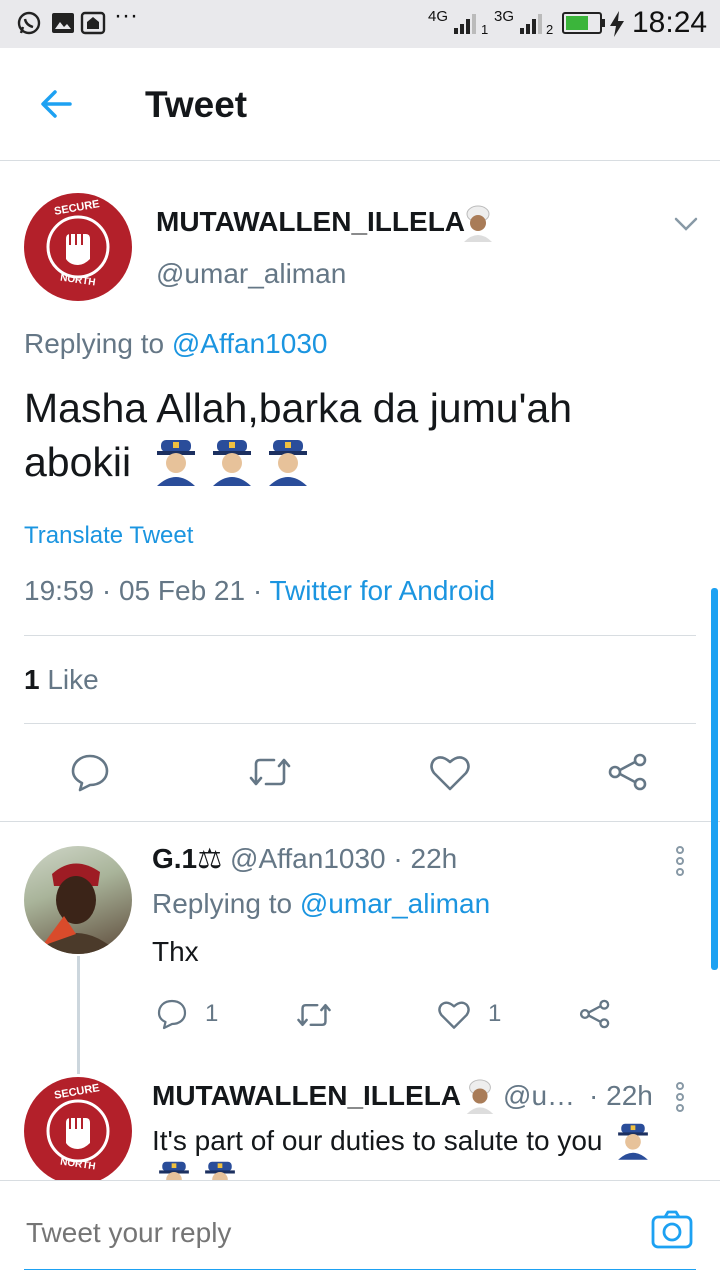  I want to click on reply-1-reply-count: 1, so click(212, 1013).